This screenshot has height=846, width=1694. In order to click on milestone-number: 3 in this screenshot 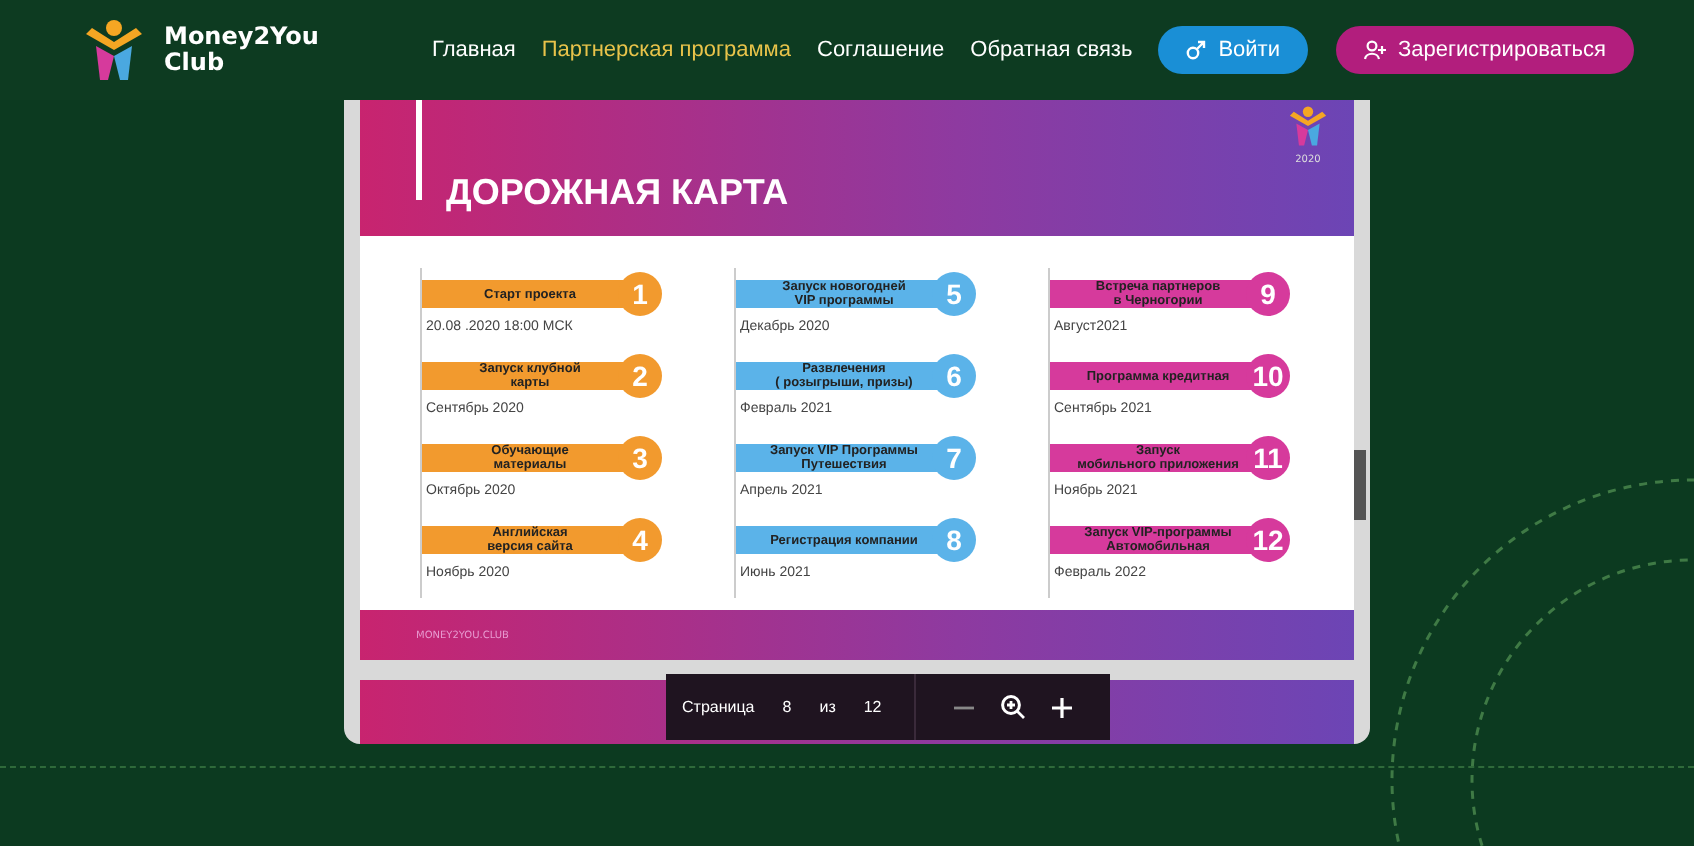, I will do `click(640, 458)`.